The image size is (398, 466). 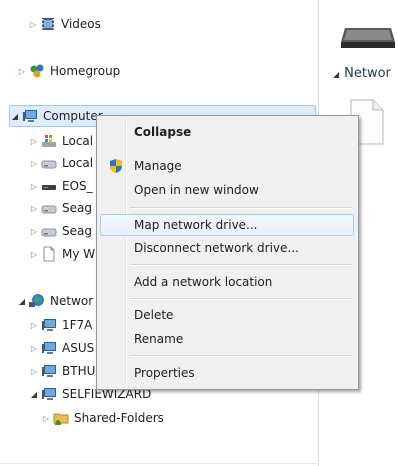 I want to click on network-icon, so click(x=37, y=301).